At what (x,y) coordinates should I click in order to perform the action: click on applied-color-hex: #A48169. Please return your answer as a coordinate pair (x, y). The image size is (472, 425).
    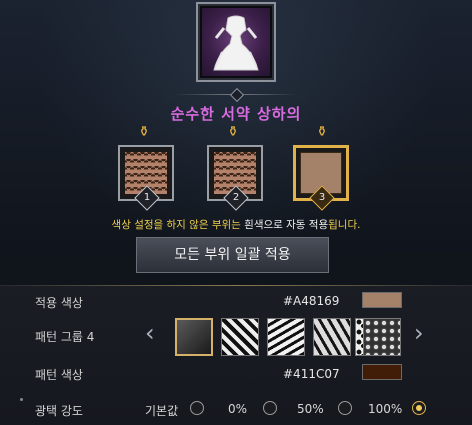
    Looking at the image, I should click on (311, 301).